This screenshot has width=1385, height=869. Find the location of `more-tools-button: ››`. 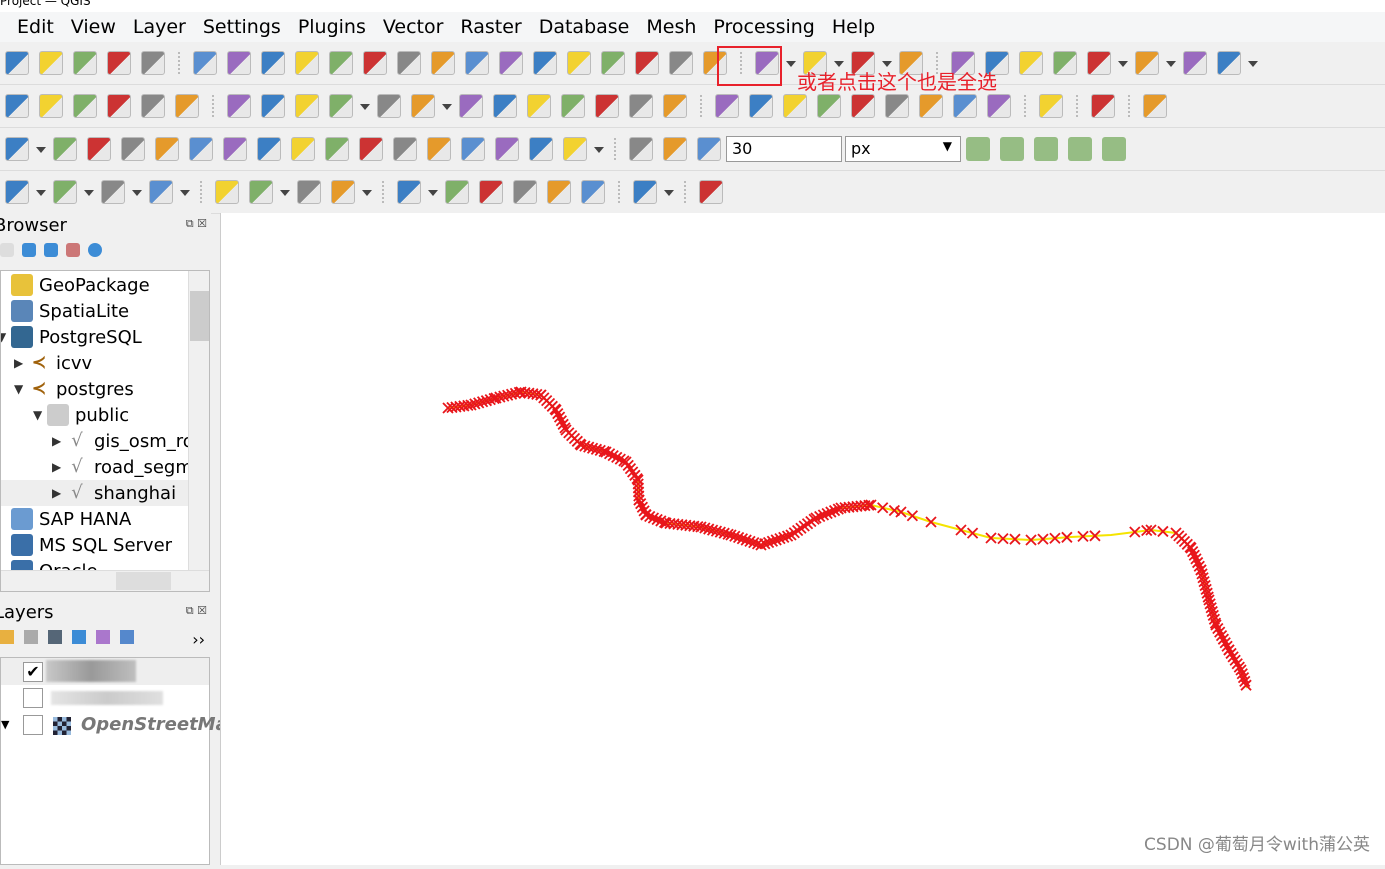

more-tools-button: ›› is located at coordinates (198, 639).